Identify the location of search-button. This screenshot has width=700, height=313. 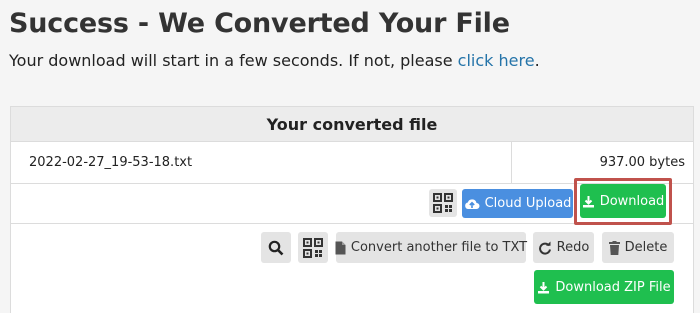
(276, 247).